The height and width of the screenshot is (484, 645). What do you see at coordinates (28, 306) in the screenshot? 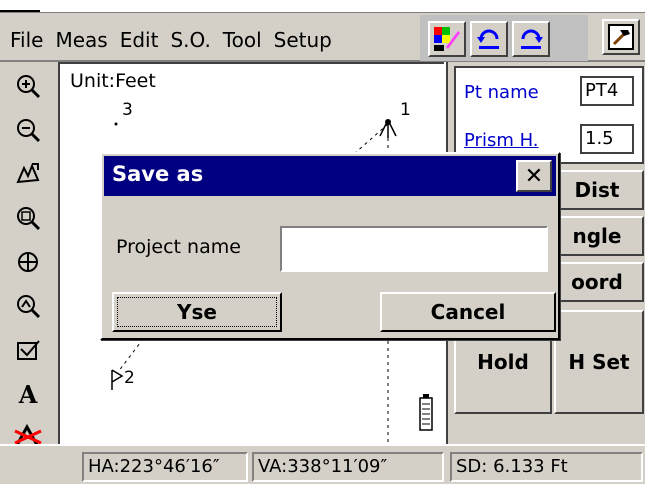
I see `zoom-center-icon` at bounding box center [28, 306].